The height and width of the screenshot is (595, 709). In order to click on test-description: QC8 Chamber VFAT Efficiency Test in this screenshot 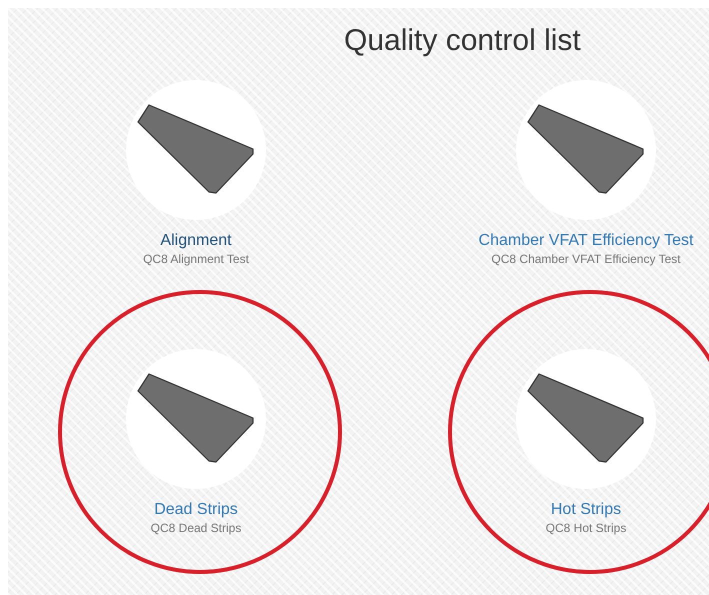, I will do `click(586, 259)`.